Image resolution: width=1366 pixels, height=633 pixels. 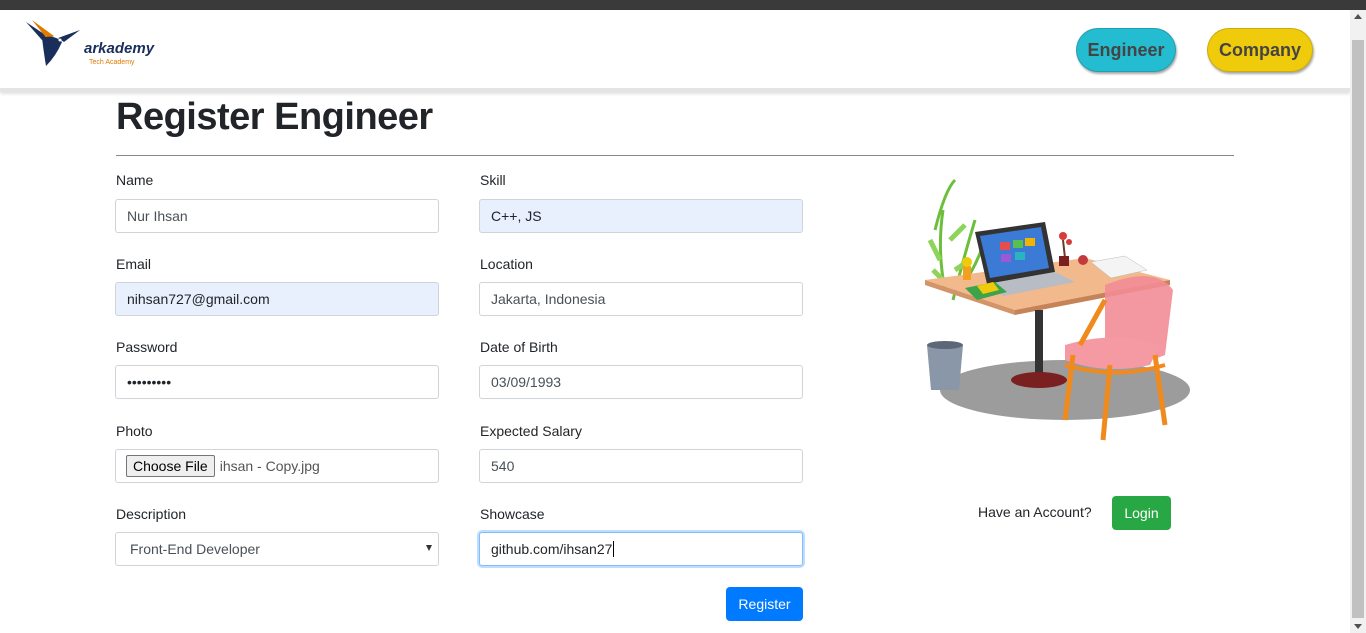 I want to click on scroll-down-arrow-icon, so click(x=1358, y=626).